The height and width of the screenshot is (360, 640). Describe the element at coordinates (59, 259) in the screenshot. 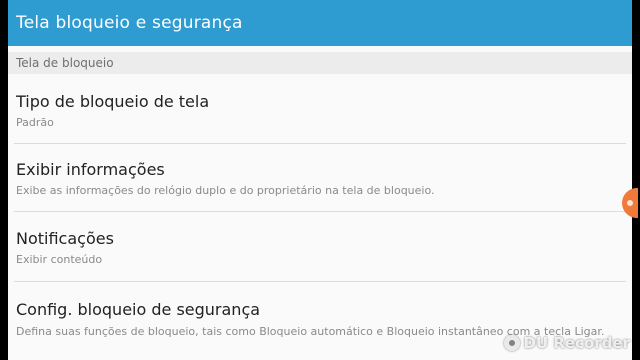

I see `setting-subtitle: Exibir conteúdo` at that location.